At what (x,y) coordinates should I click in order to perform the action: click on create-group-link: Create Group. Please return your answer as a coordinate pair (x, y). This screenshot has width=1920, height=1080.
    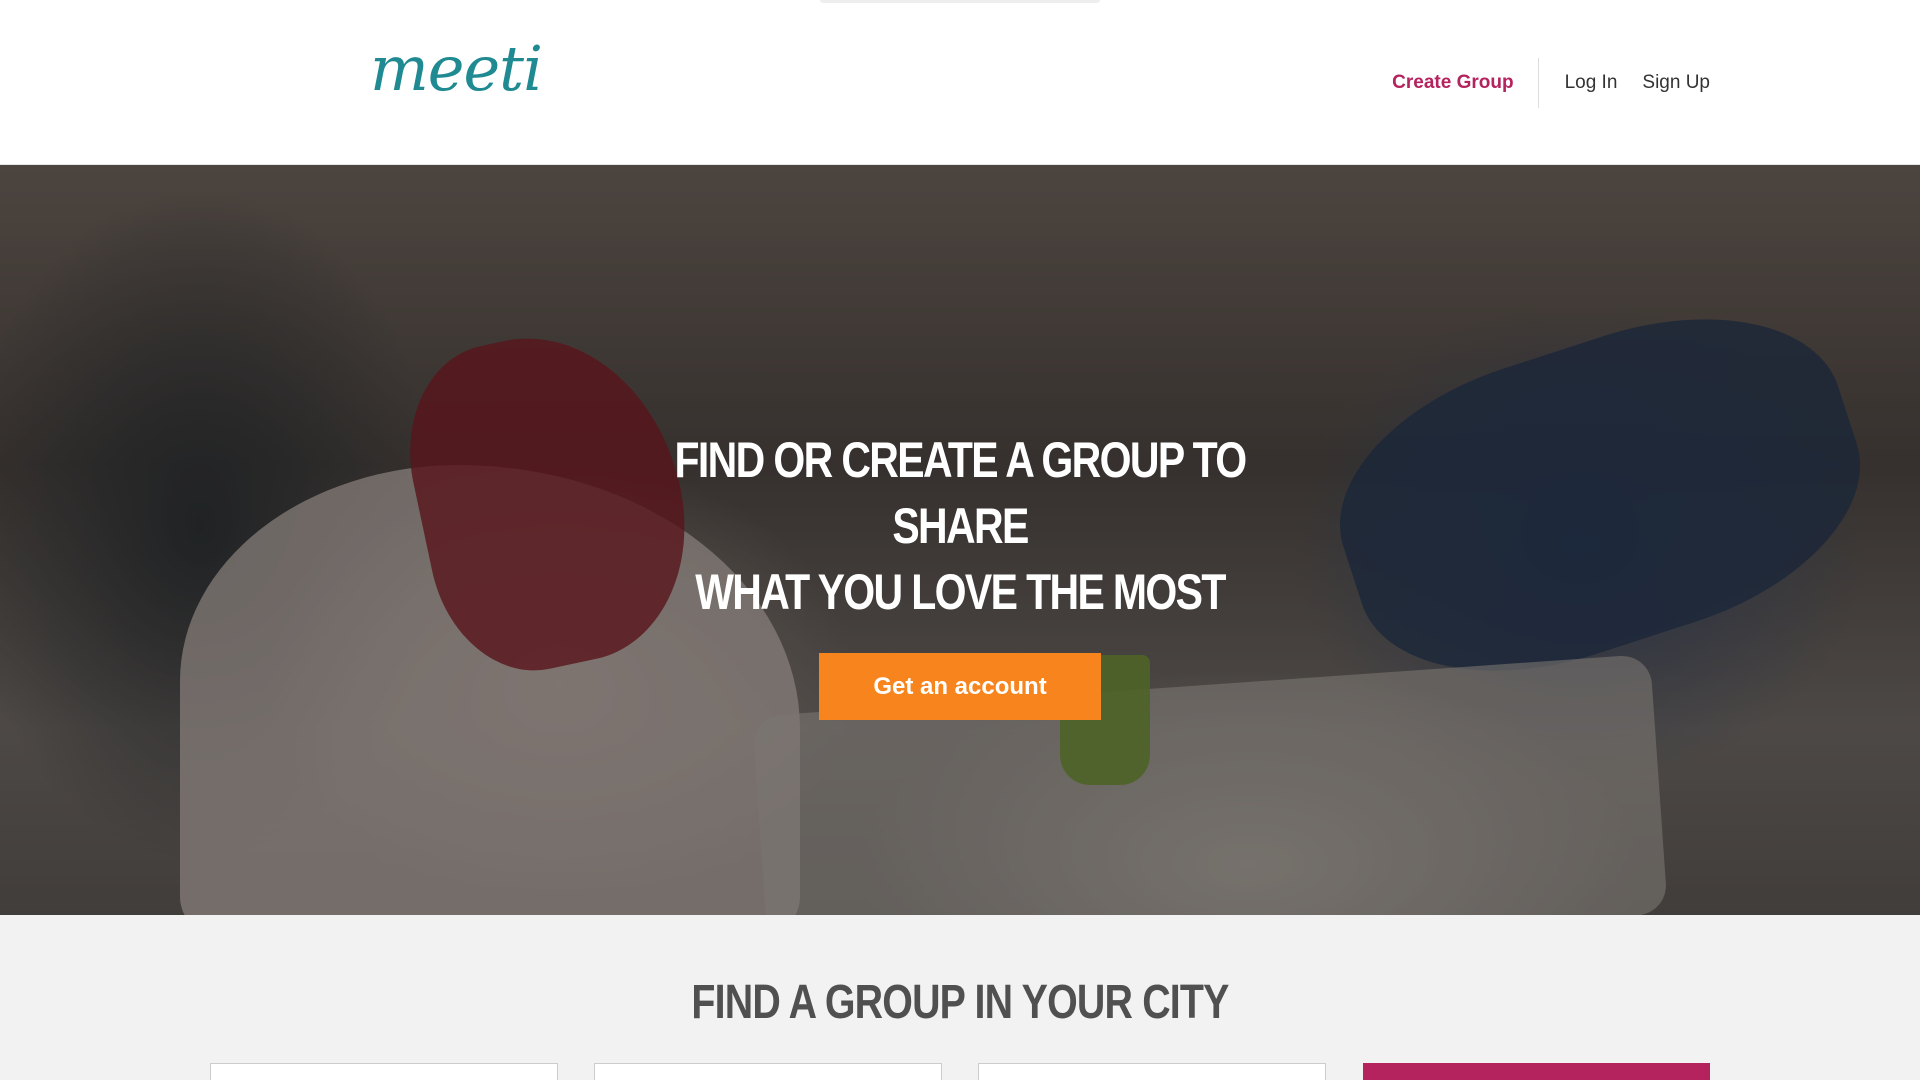
    Looking at the image, I should click on (1452, 83).